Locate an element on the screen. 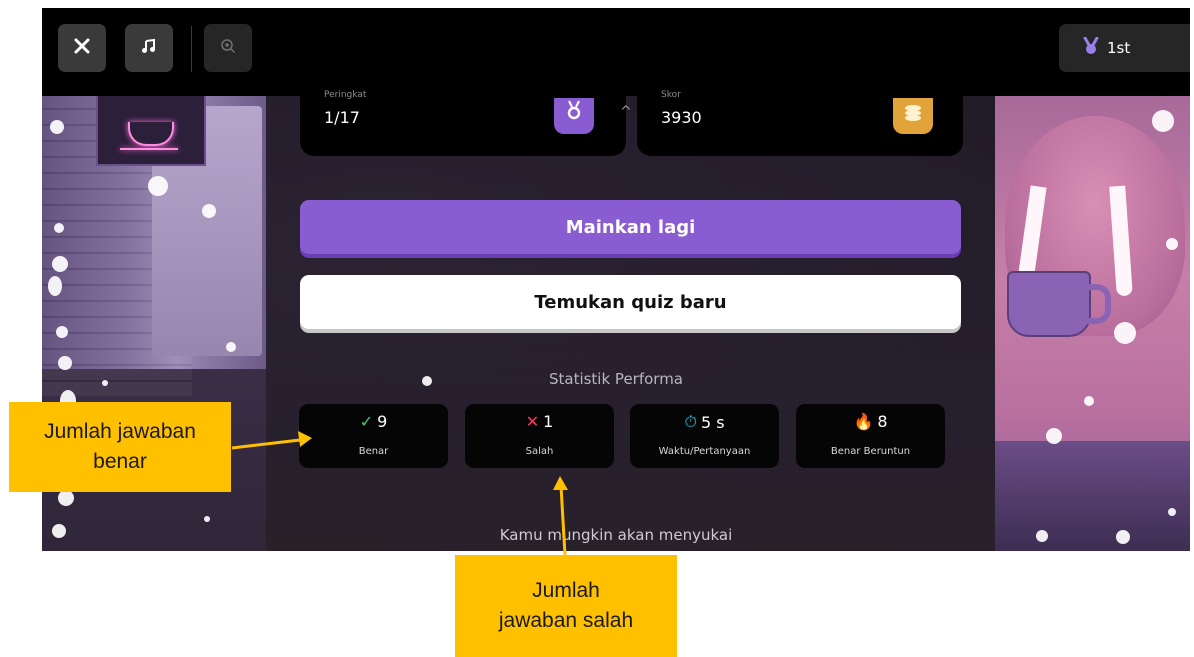  arrow-to-correct-card is located at coordinates (266, 444).